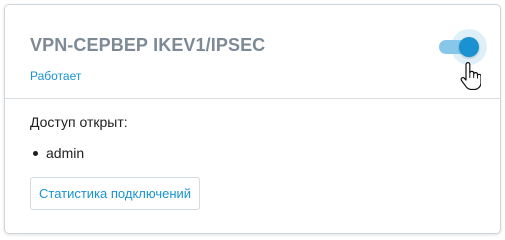 The image size is (505, 240). What do you see at coordinates (65, 153) in the screenshot?
I see `user-name: admin` at bounding box center [65, 153].